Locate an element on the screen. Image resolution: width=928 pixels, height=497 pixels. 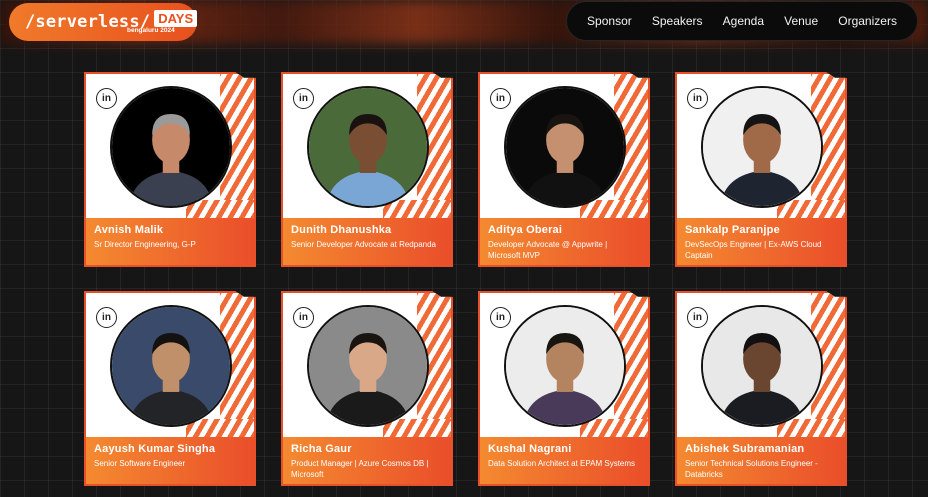
nav-venue: Venue is located at coordinates (801, 21).